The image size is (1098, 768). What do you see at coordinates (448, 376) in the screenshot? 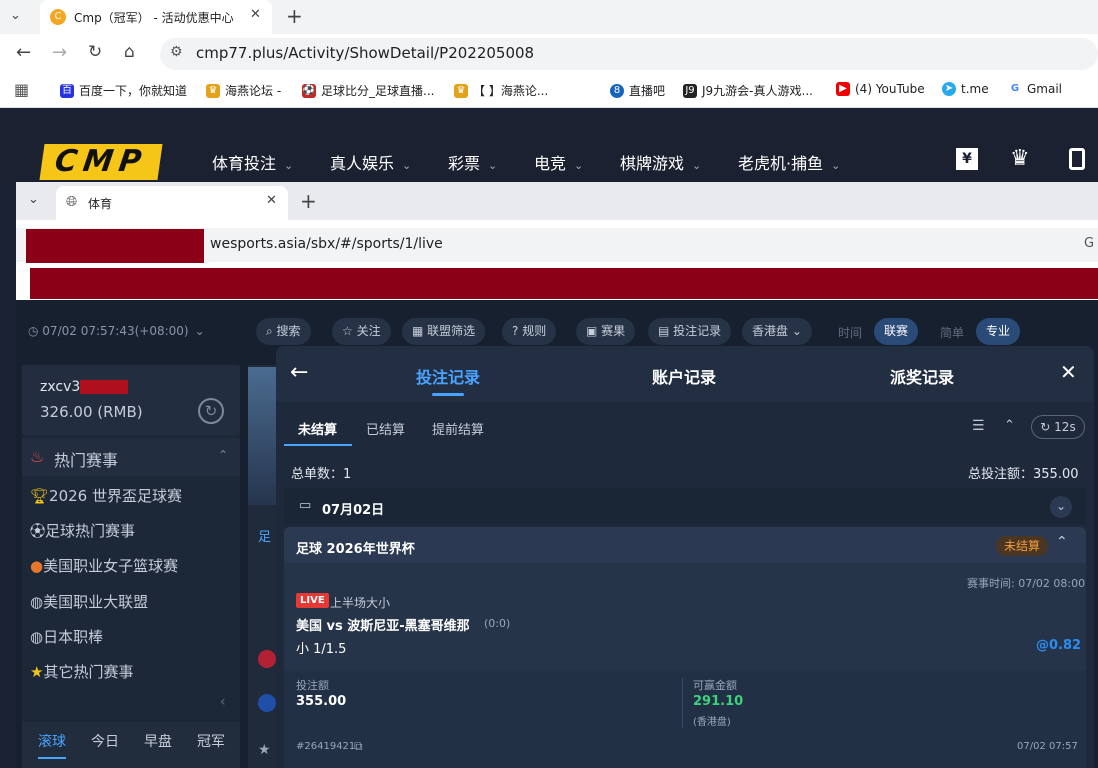
I see `tab-bet-record: 投注记录` at bounding box center [448, 376].